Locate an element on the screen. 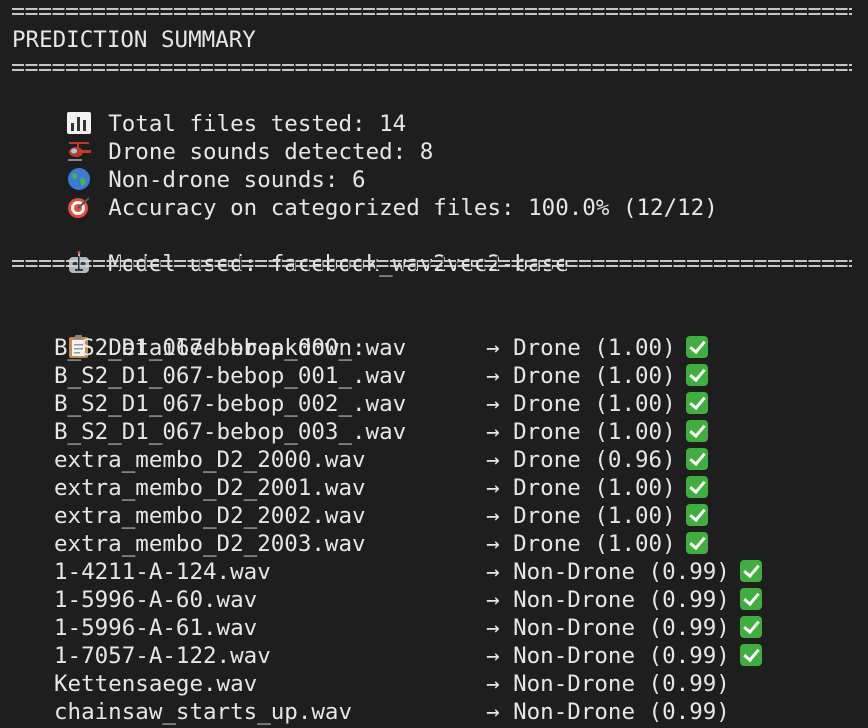 The height and width of the screenshot is (728, 868). separator-bottom is located at coordinates (432, 263).